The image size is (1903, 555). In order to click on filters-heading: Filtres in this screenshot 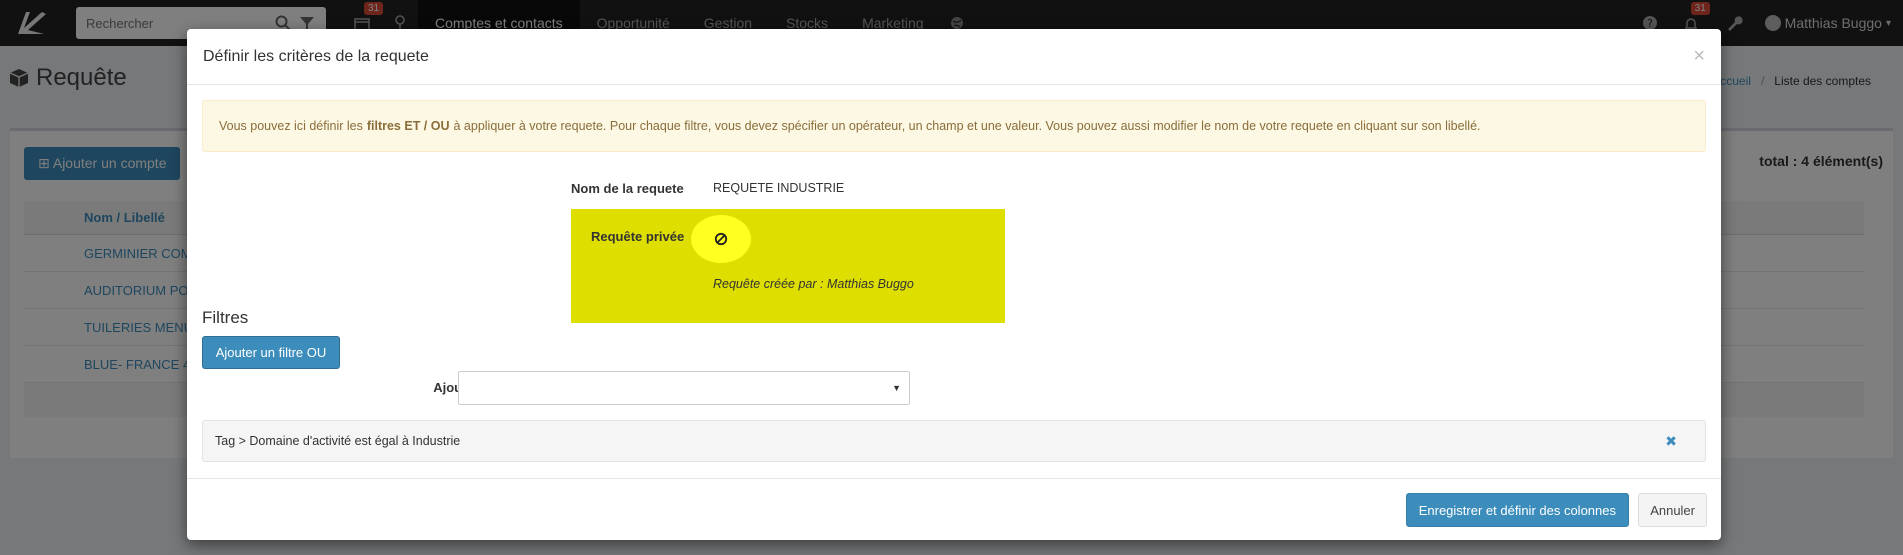, I will do `click(225, 317)`.